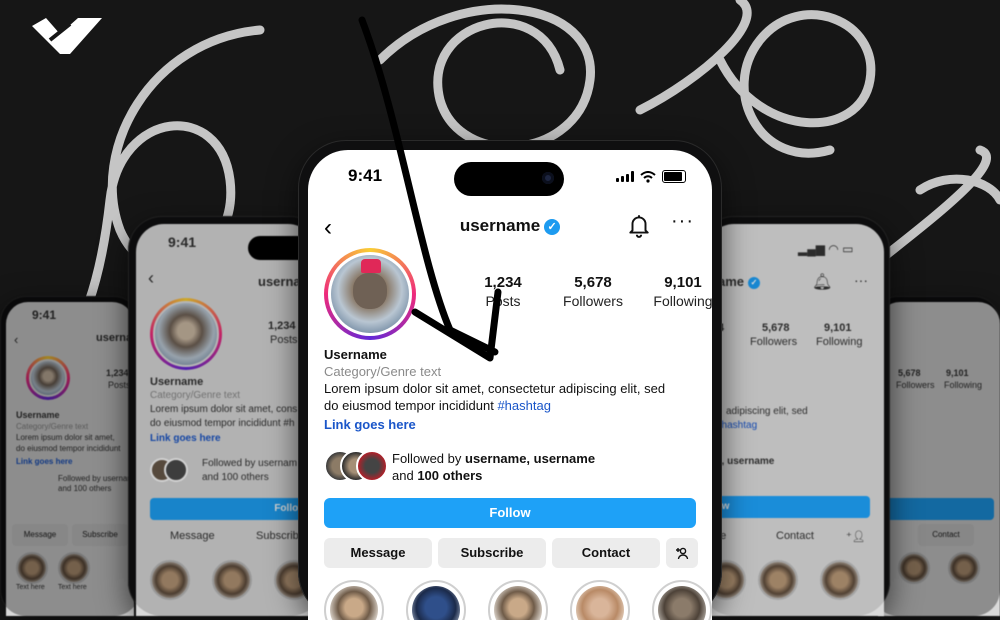  I want to click on profile-actions: Message Subscribe Contact, so click(511, 553).